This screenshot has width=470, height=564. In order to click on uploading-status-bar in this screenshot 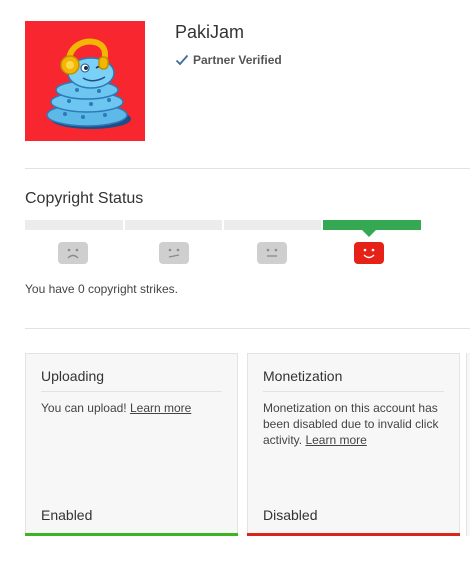, I will do `click(131, 534)`.